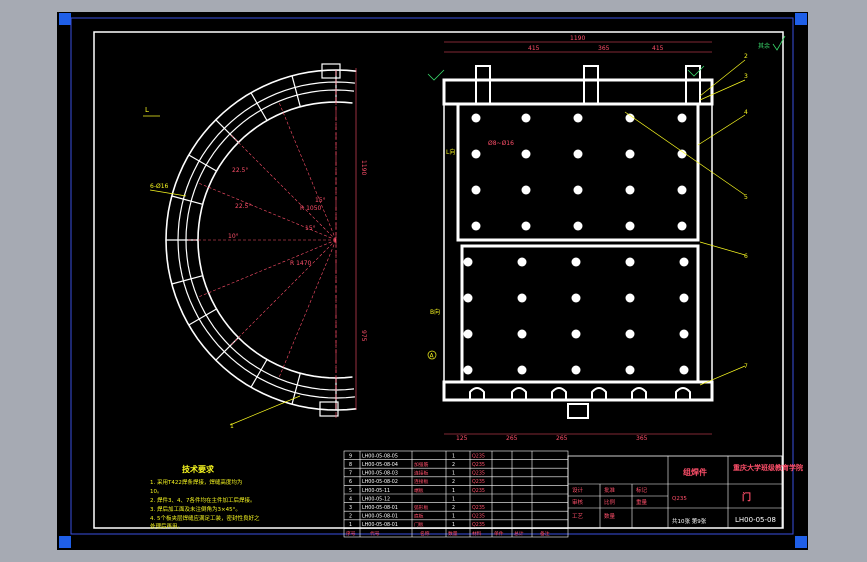 Image resolution: width=867 pixels, height=562 pixels. Describe the element at coordinates (746, 497) in the screenshot. I see `sheet-label: 门` at that location.